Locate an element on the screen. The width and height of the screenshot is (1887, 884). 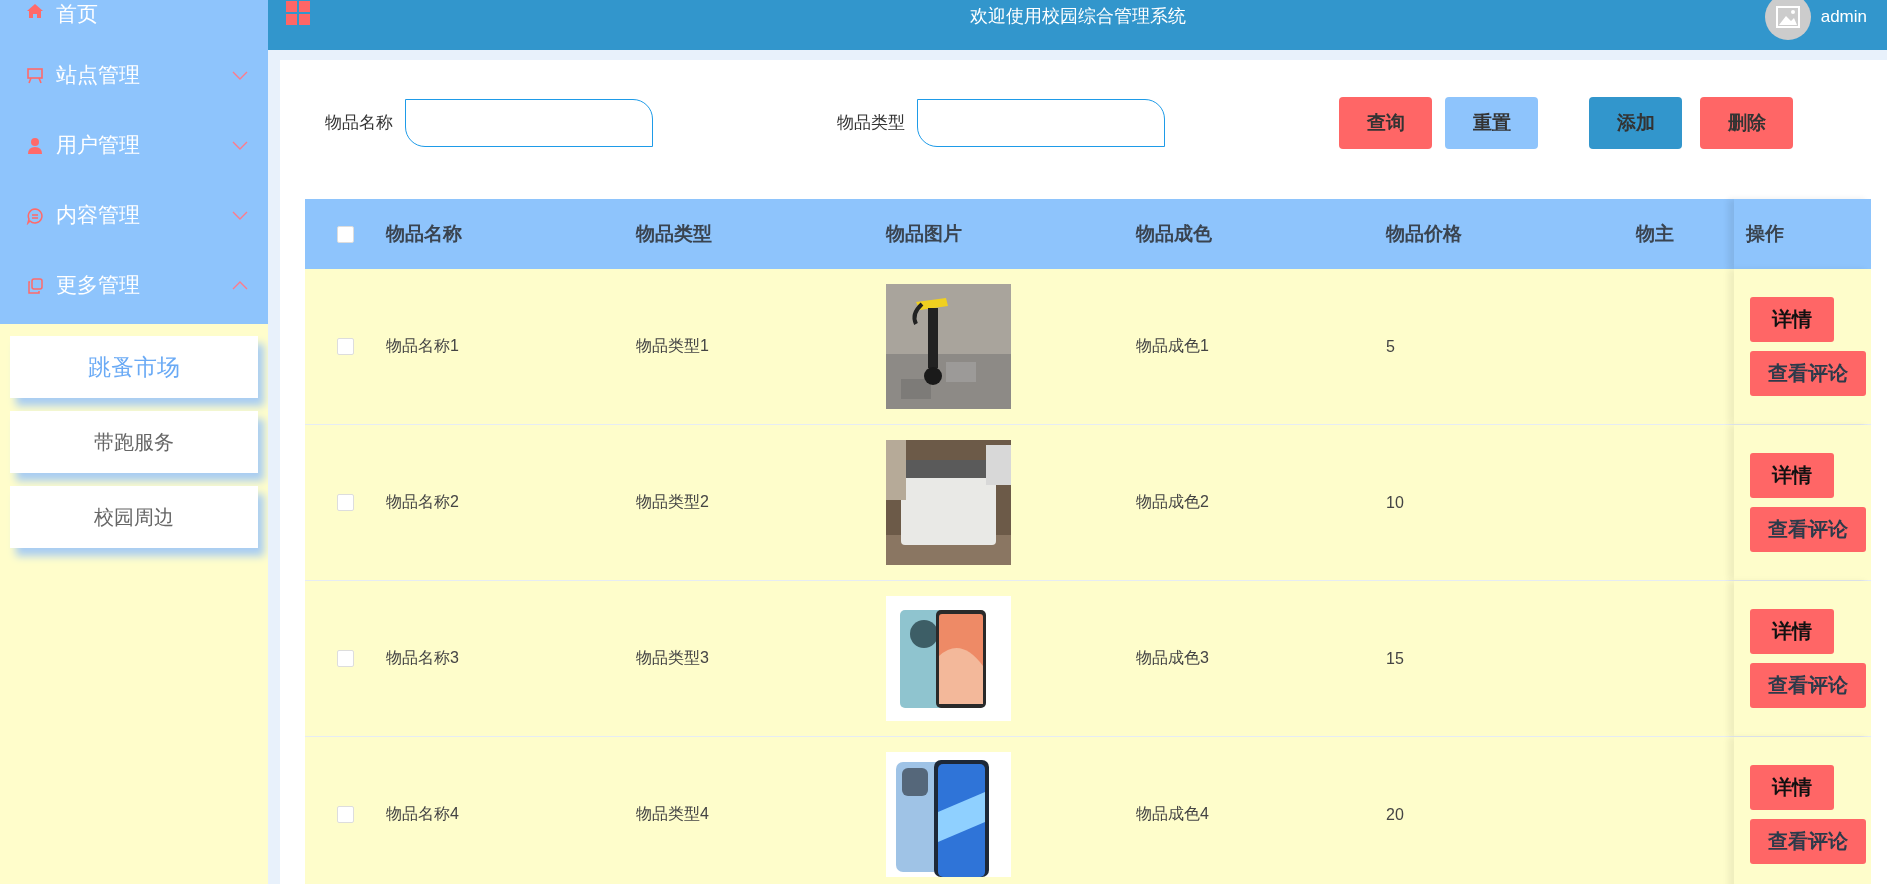
submenu-item: 校园周边 is located at coordinates (134, 517).